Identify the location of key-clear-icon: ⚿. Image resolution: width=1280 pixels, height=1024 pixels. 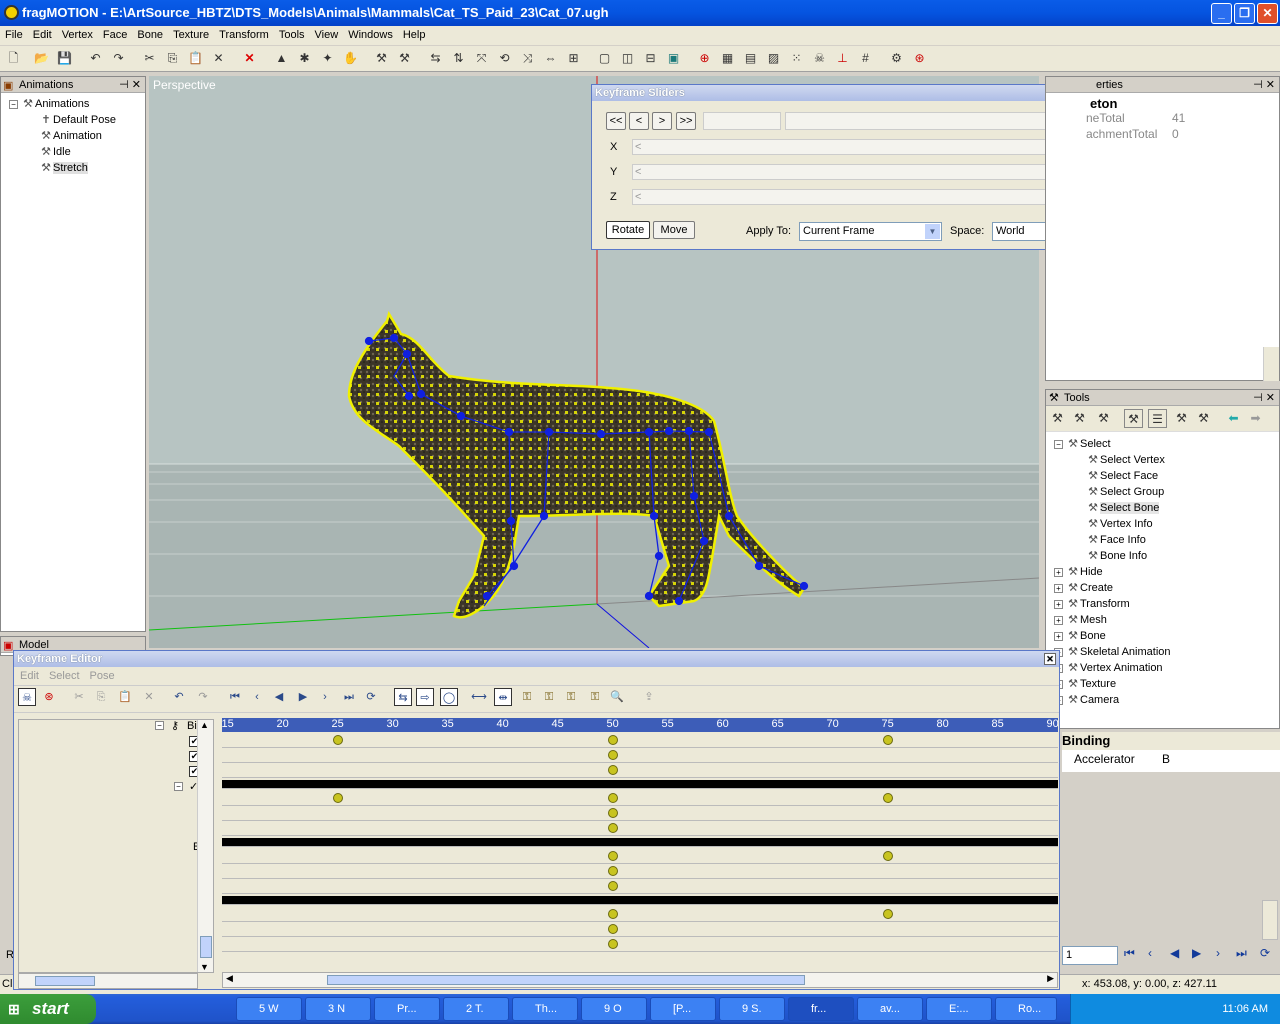
(595, 697).